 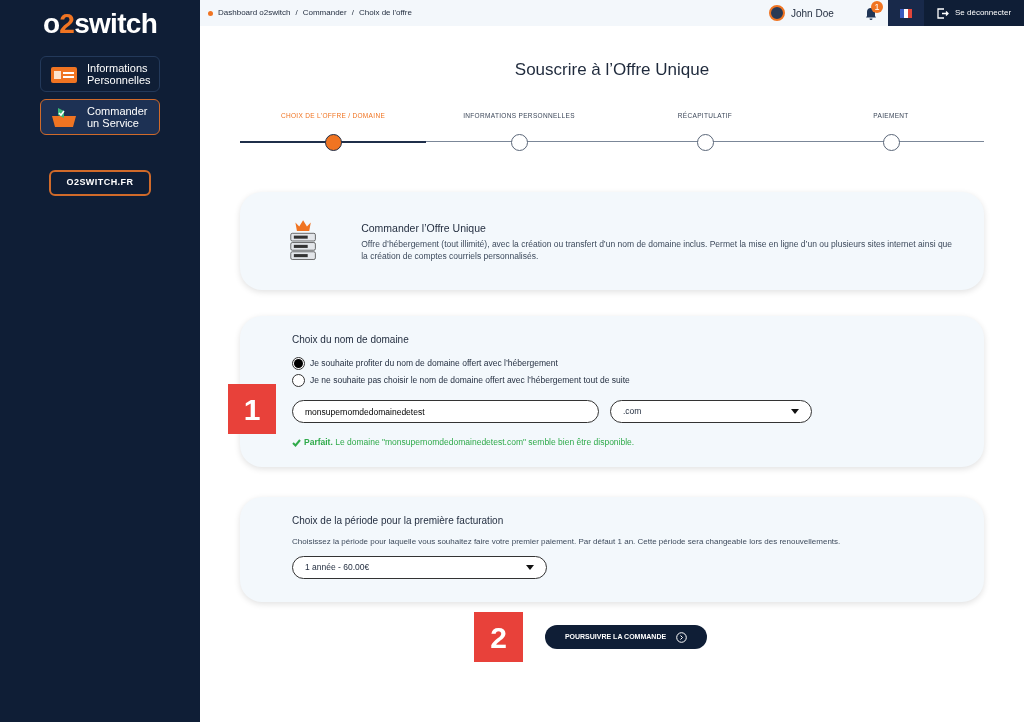 What do you see at coordinates (100, 24) in the screenshot?
I see `logo: o2switch` at bounding box center [100, 24].